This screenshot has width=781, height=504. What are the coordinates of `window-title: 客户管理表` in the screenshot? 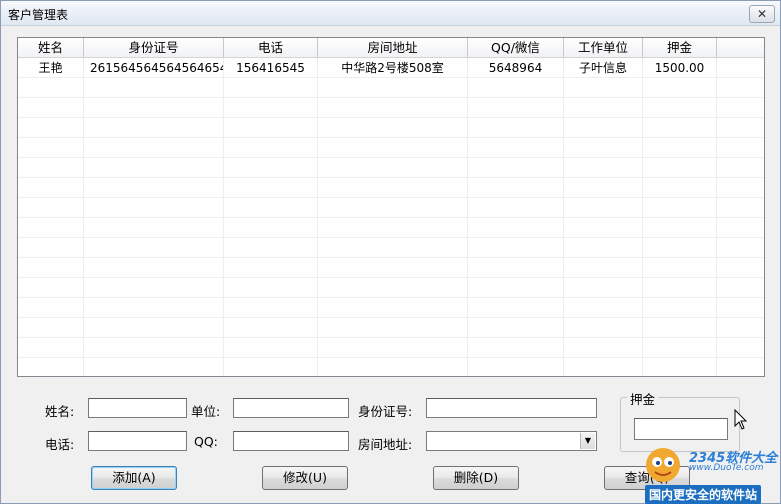 It's located at (38, 15).